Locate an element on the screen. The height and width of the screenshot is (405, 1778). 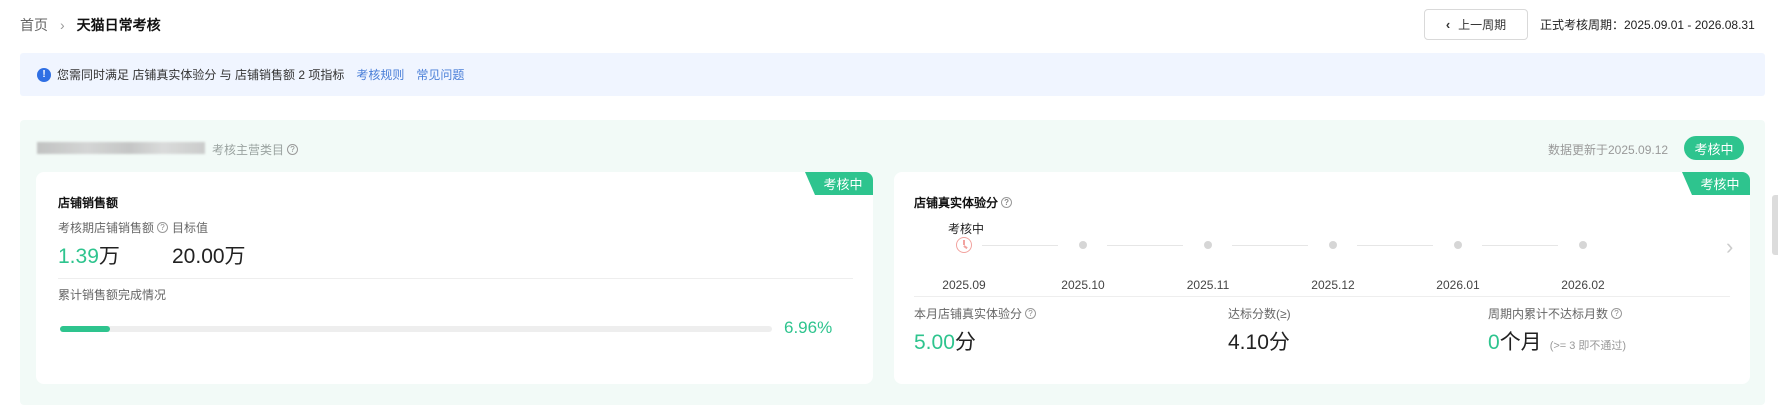
experience-card-title-text: 店铺真实体验分 is located at coordinates (956, 203).